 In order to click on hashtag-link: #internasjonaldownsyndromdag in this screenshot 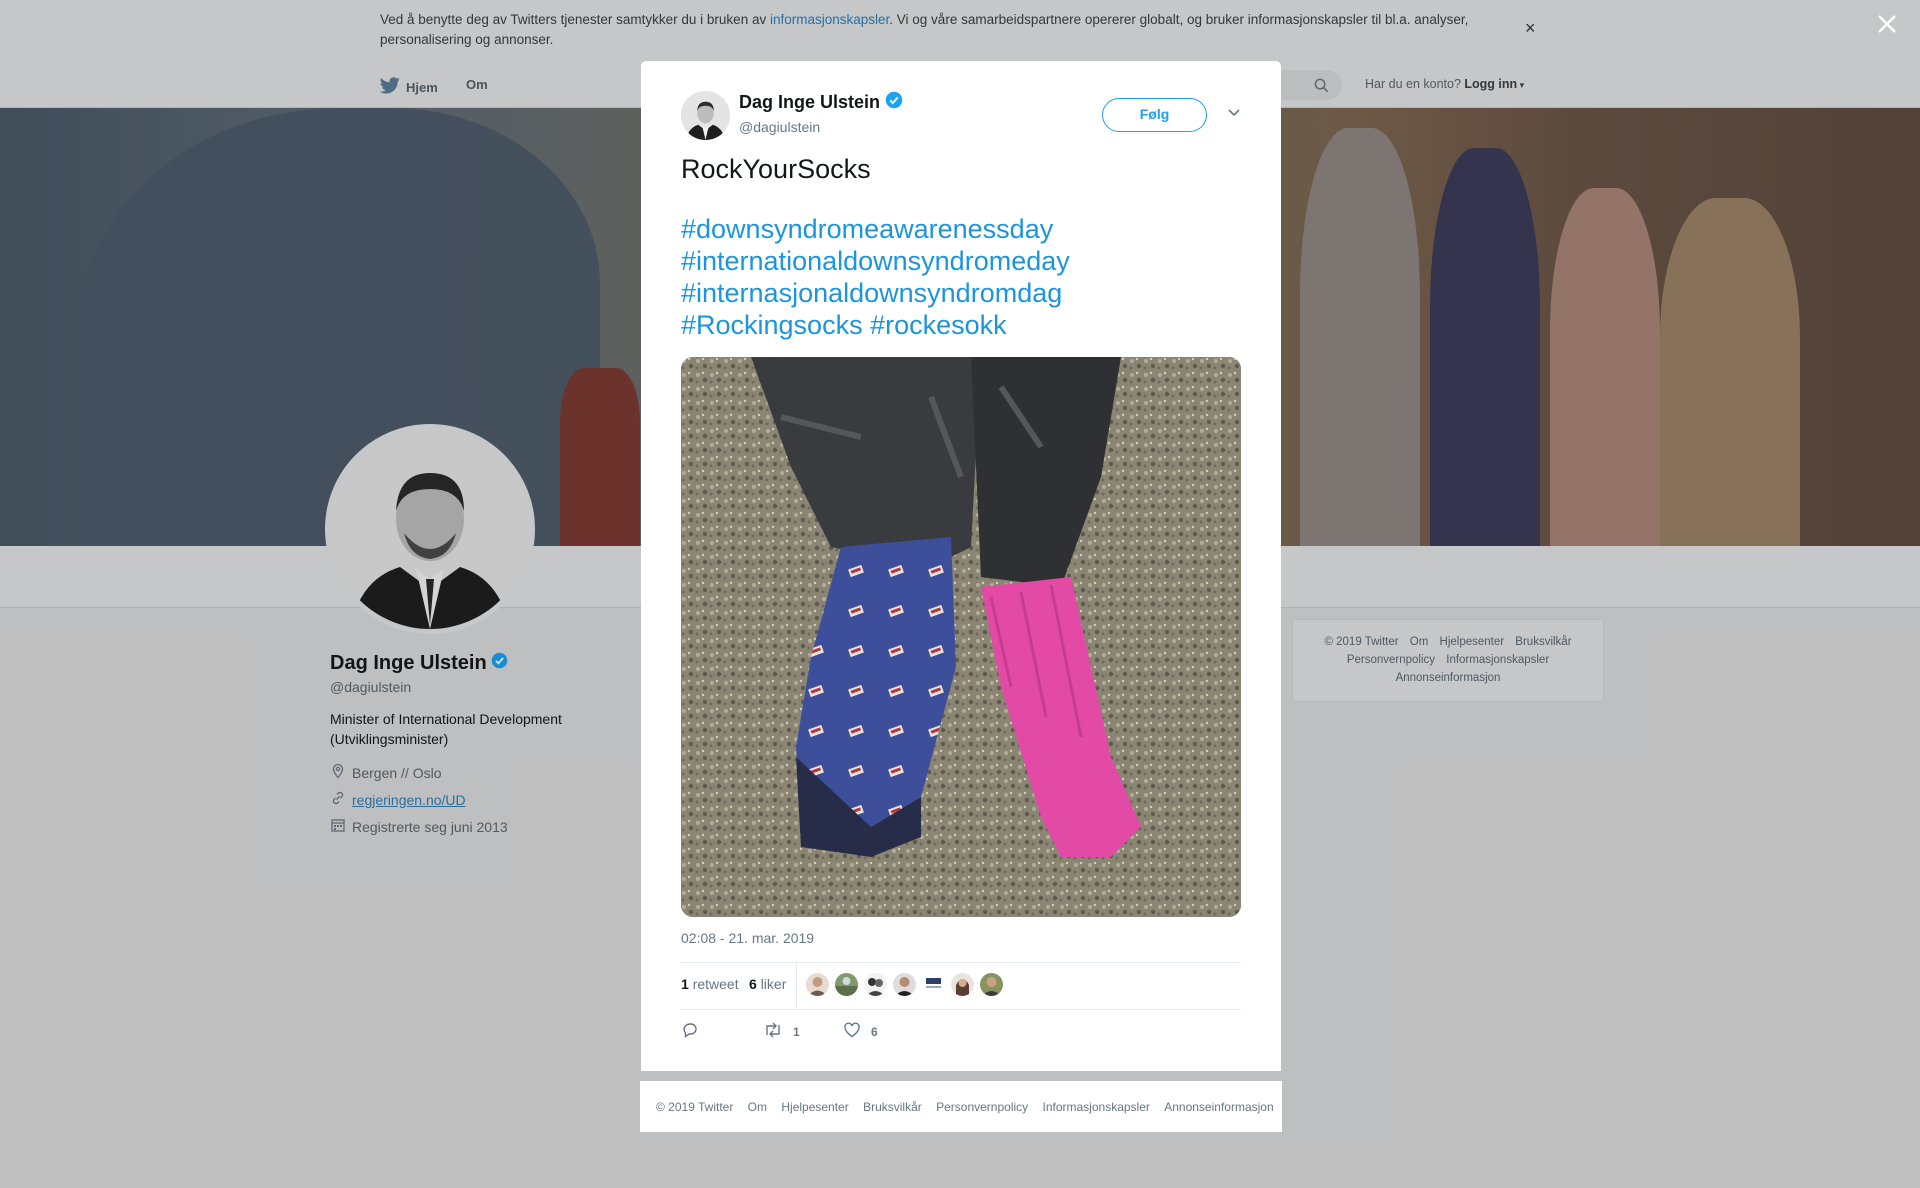, I will do `click(961, 293)`.